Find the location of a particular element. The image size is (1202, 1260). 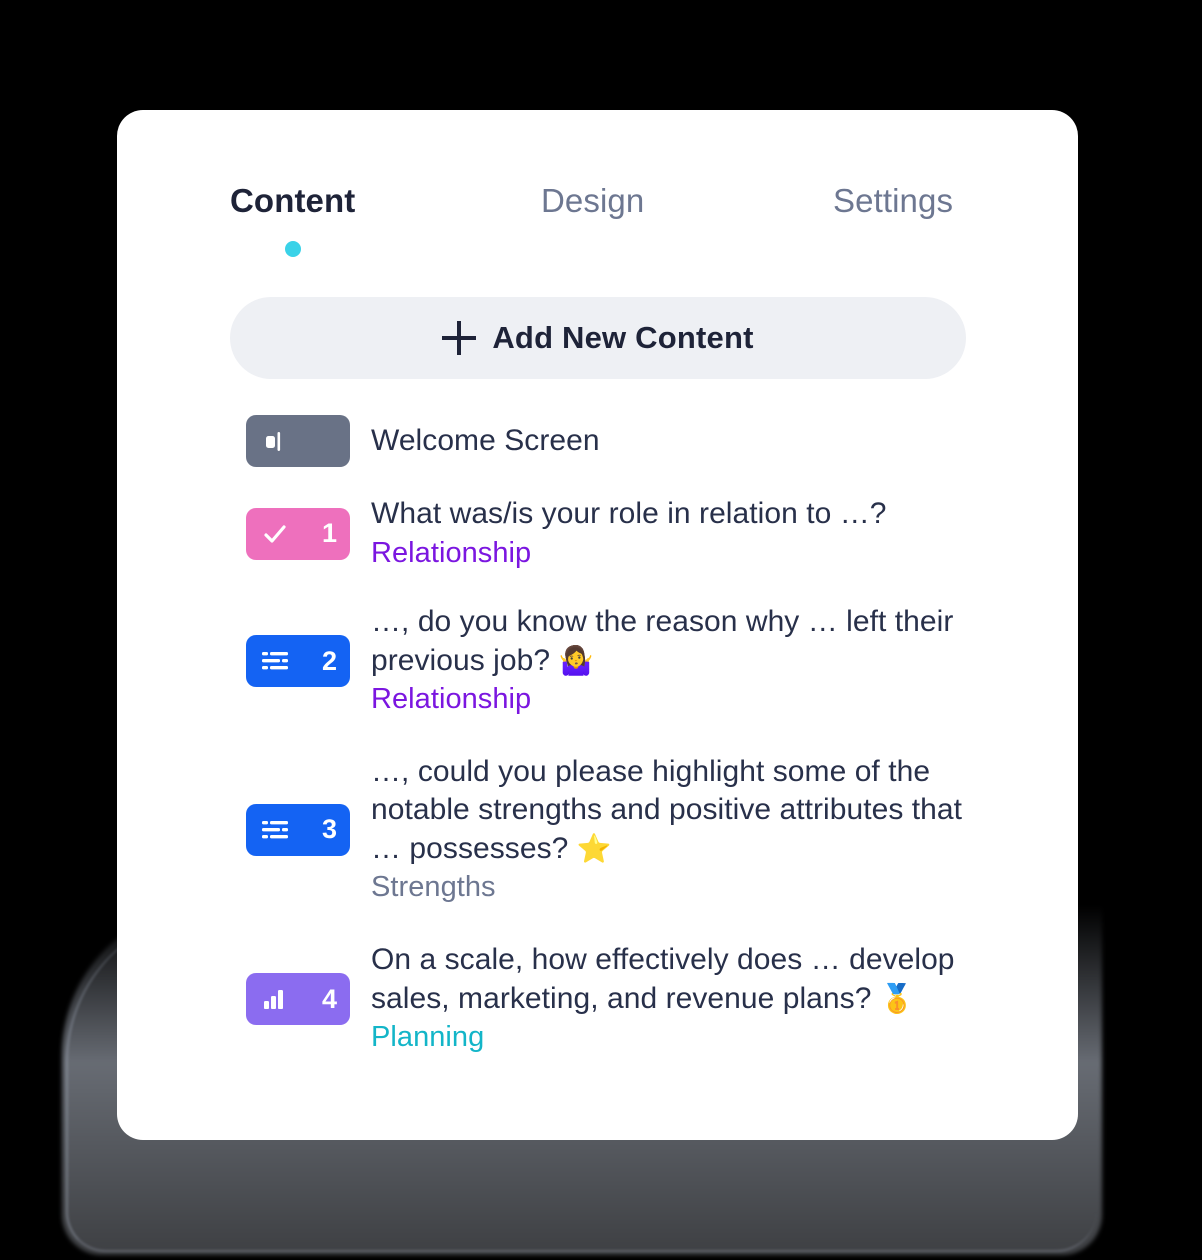

gold-medal-emoji: 🥇 is located at coordinates (897, 998).